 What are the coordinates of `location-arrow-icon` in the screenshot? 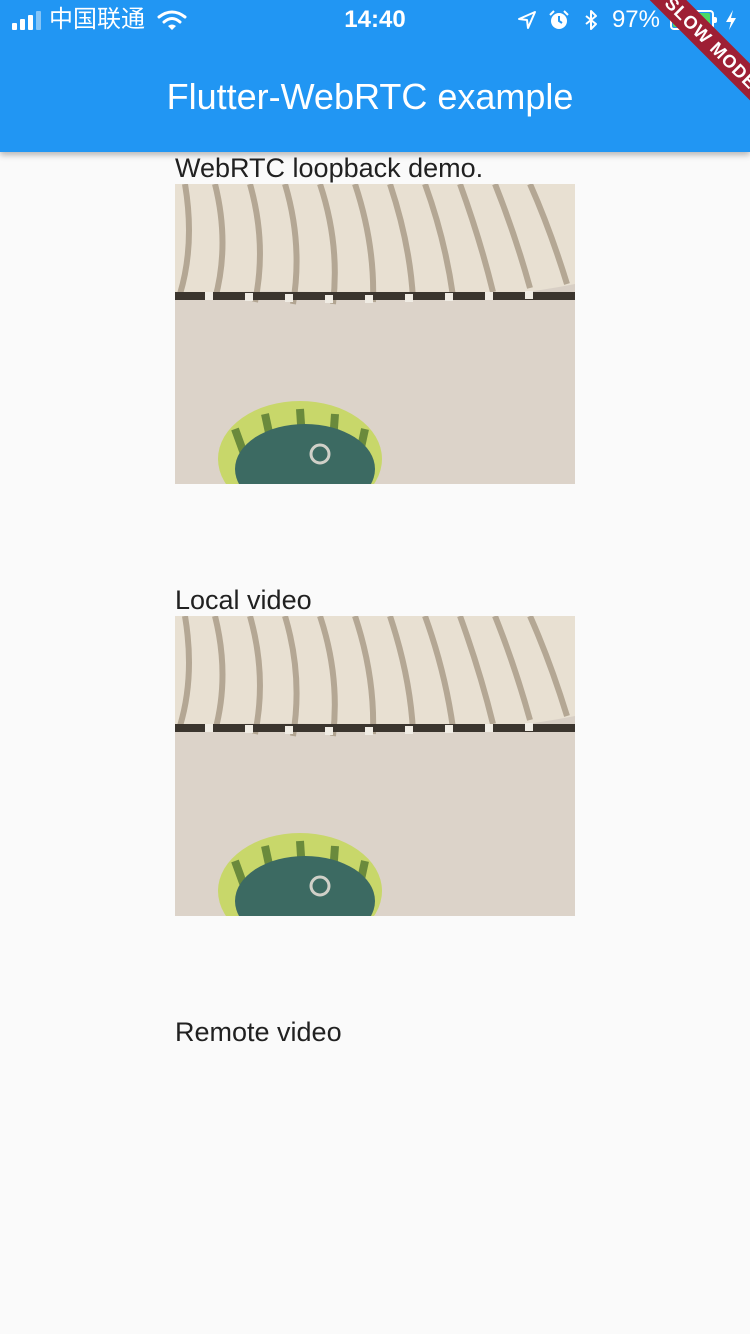 It's located at (526, 20).